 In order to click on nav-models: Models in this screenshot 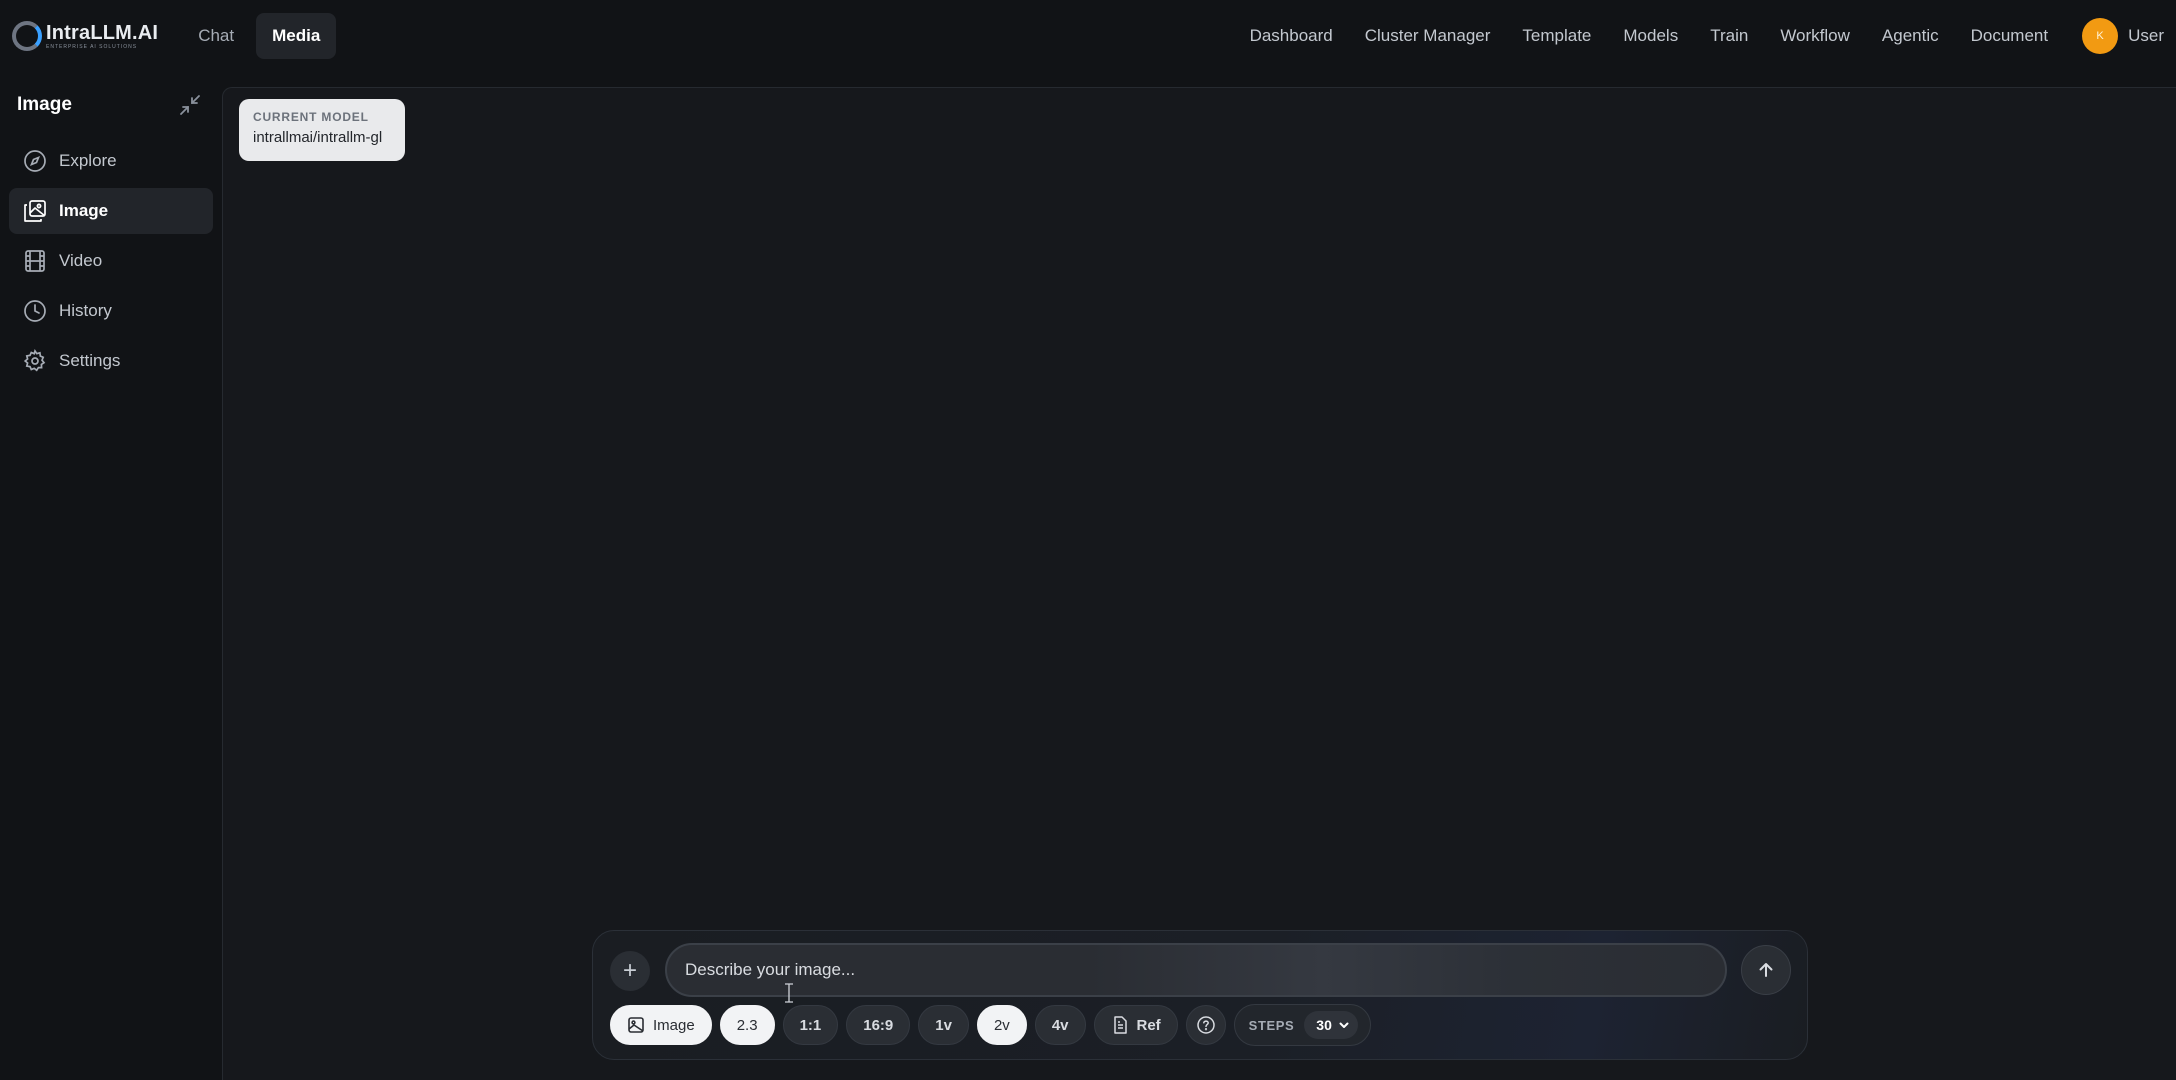, I will do `click(1650, 36)`.